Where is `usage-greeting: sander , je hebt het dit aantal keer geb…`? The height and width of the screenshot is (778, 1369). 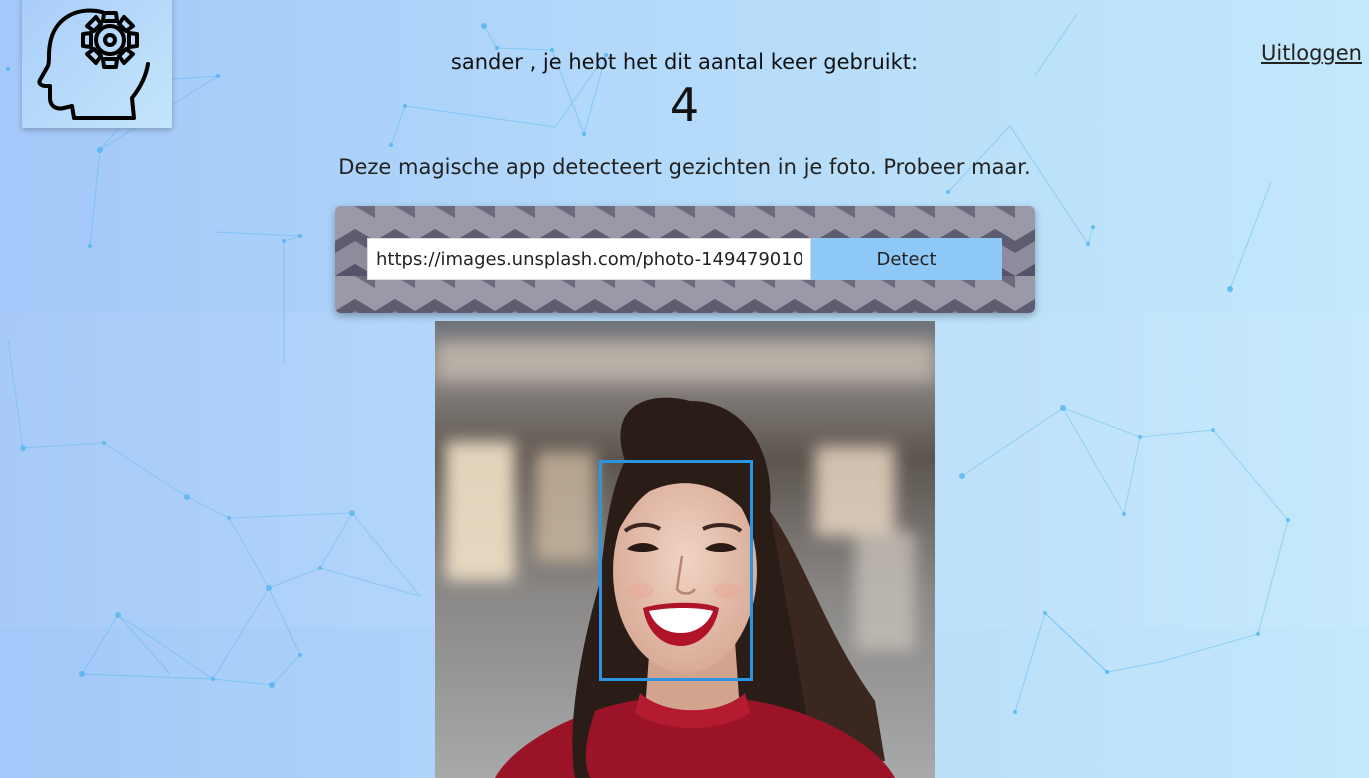
usage-greeting: sander , je hebt het dit aantal keer geb… is located at coordinates (684, 62).